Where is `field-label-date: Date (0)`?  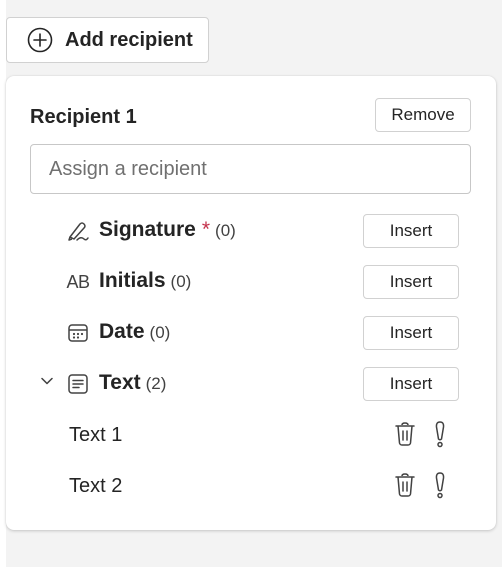
field-label-date: Date (0) is located at coordinates (134, 332).